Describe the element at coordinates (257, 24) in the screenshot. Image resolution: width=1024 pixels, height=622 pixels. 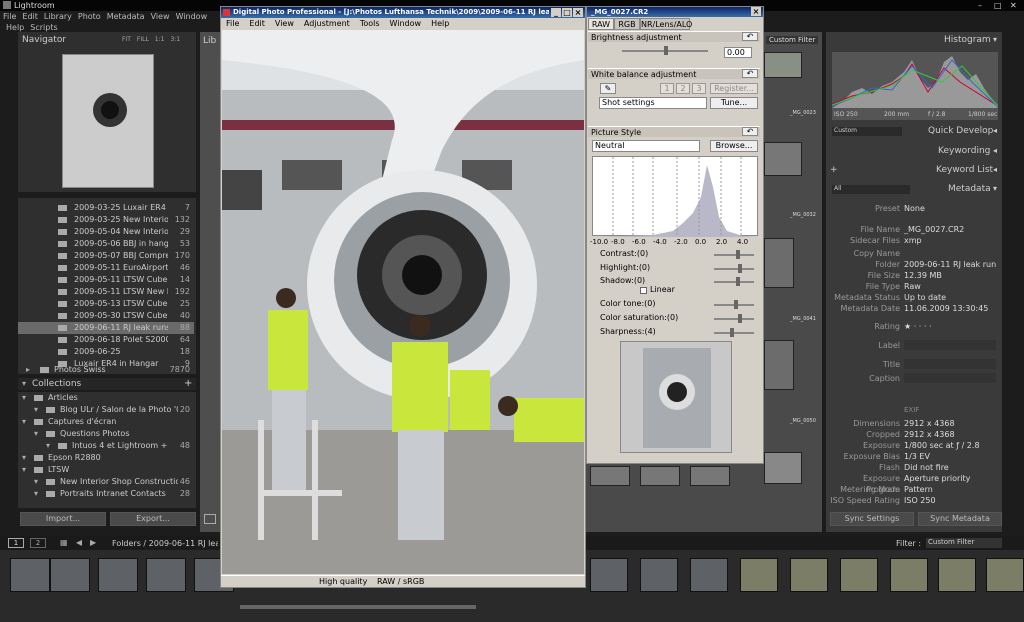
I see `dpp-menu-item-edit: Edit` at that location.